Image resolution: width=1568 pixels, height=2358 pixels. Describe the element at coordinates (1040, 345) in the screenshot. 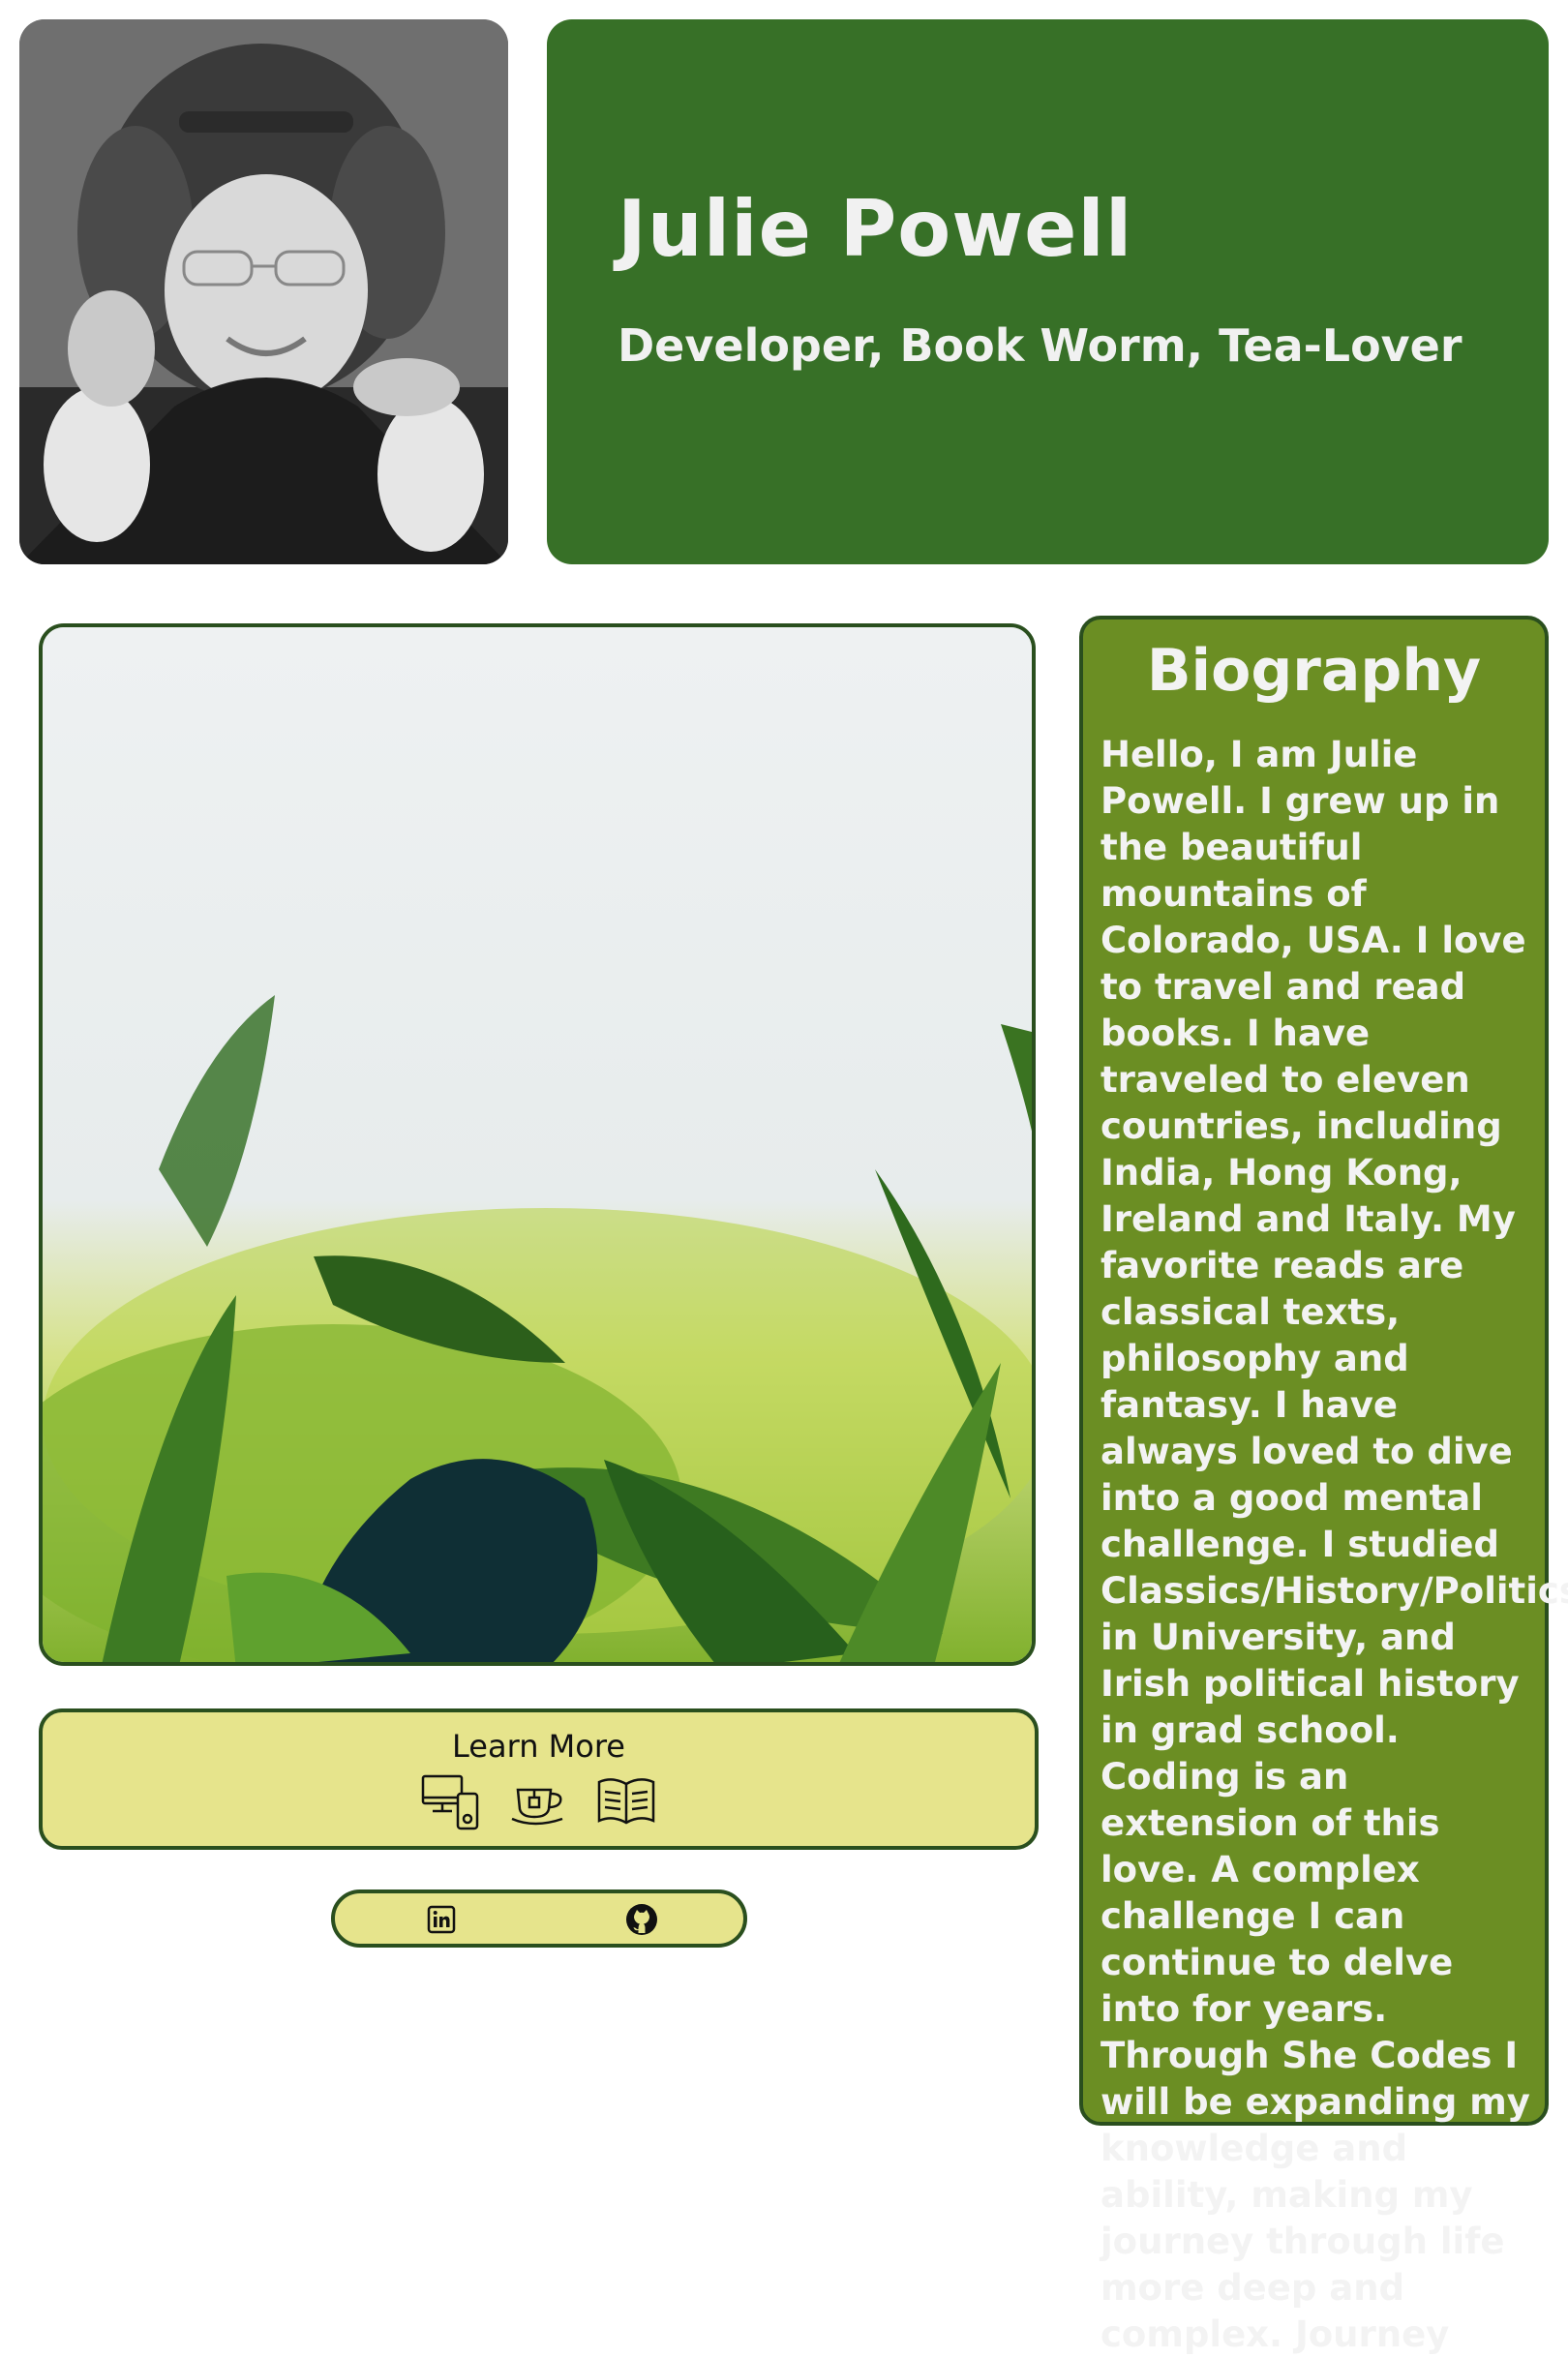

I see `tagline: Developer, Book Worm, Tea-Lover` at that location.